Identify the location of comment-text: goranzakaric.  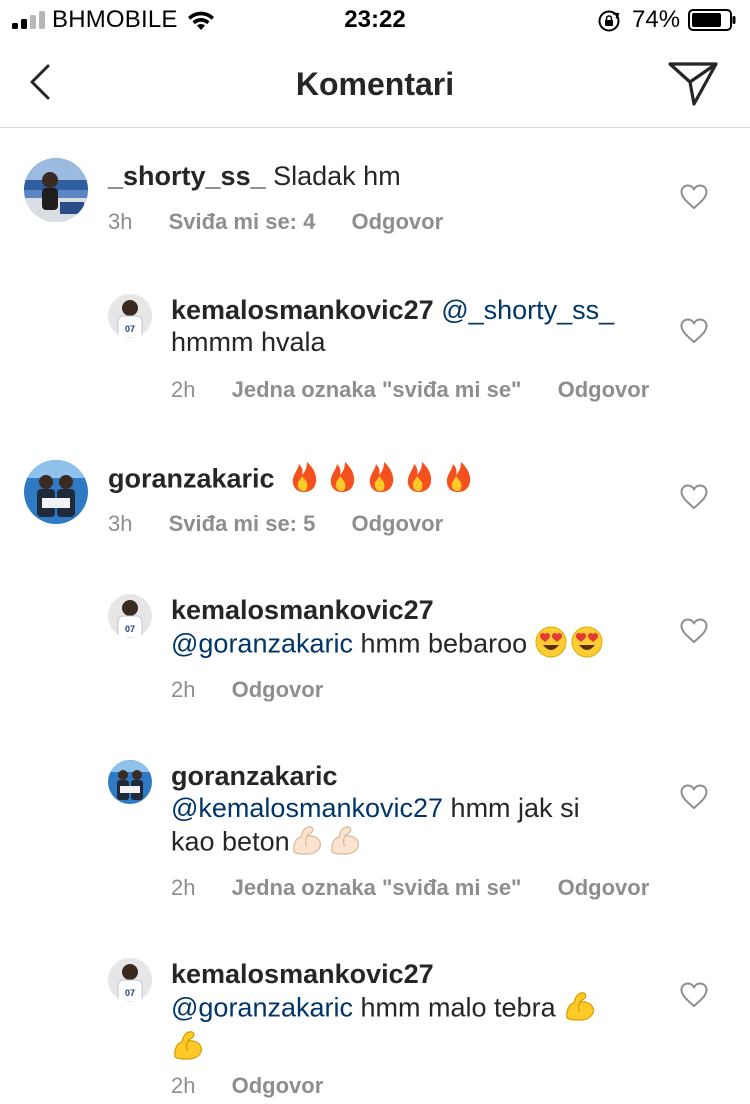
(294, 480).